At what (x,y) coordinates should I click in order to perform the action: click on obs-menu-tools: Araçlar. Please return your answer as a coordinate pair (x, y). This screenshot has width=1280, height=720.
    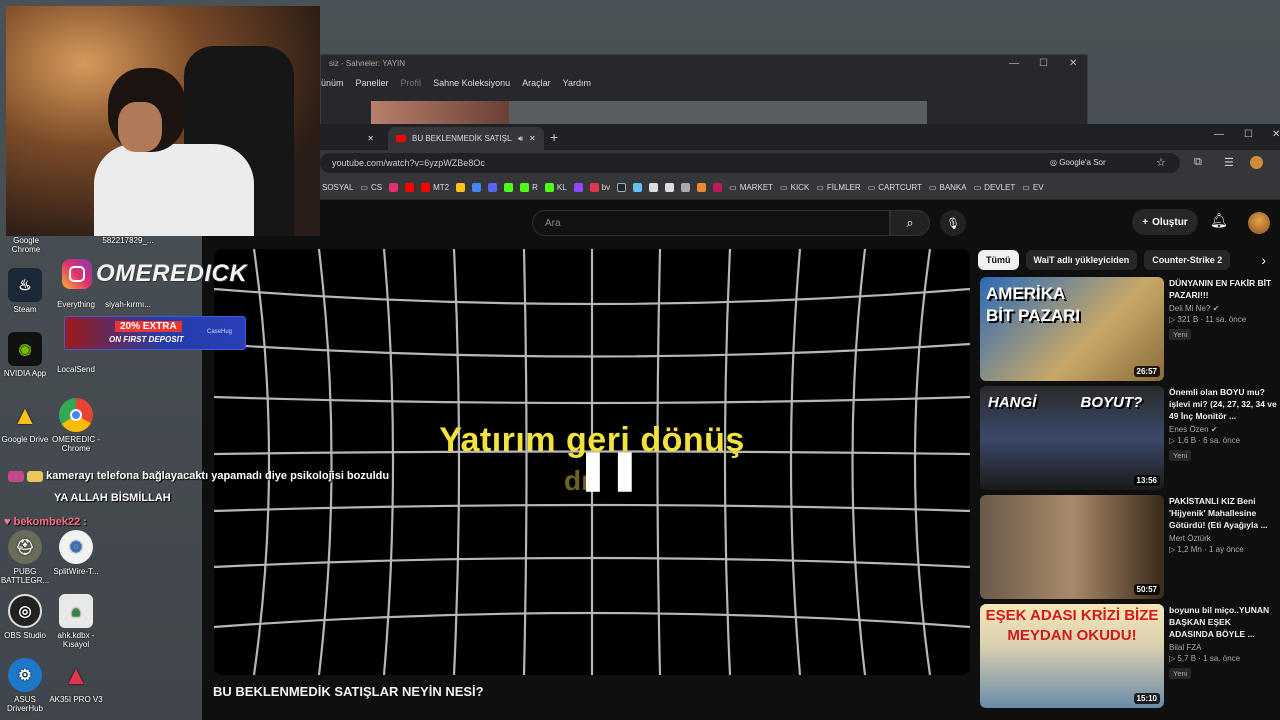
    Looking at the image, I should click on (536, 83).